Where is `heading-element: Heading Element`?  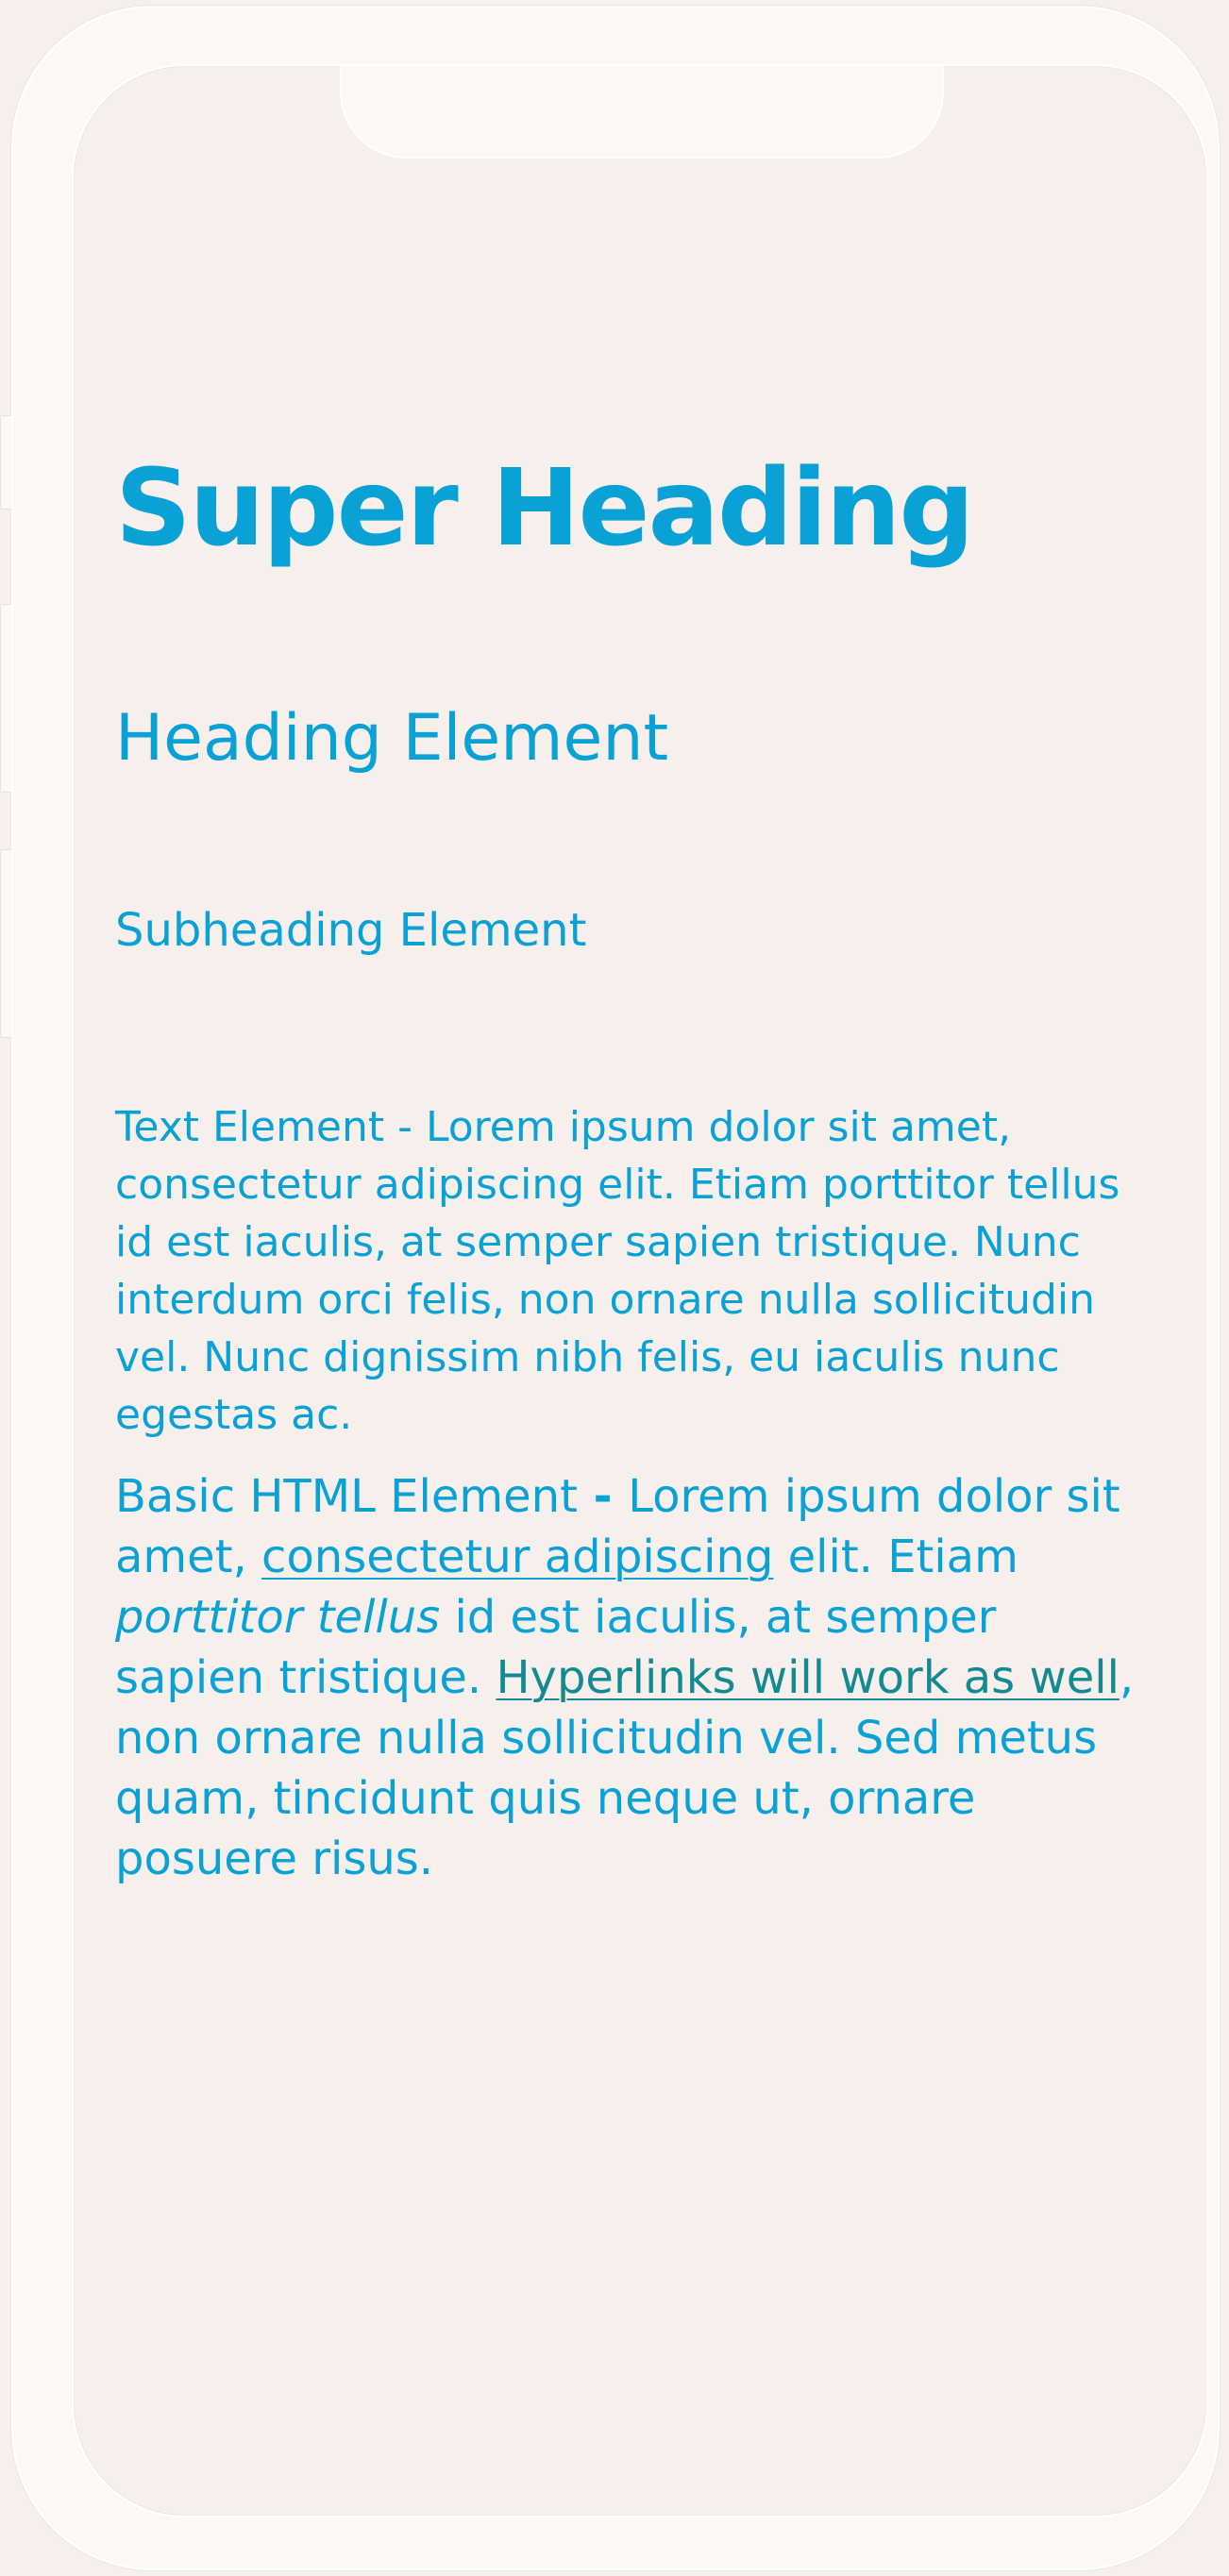
heading-element: Heading Element is located at coordinates (392, 738).